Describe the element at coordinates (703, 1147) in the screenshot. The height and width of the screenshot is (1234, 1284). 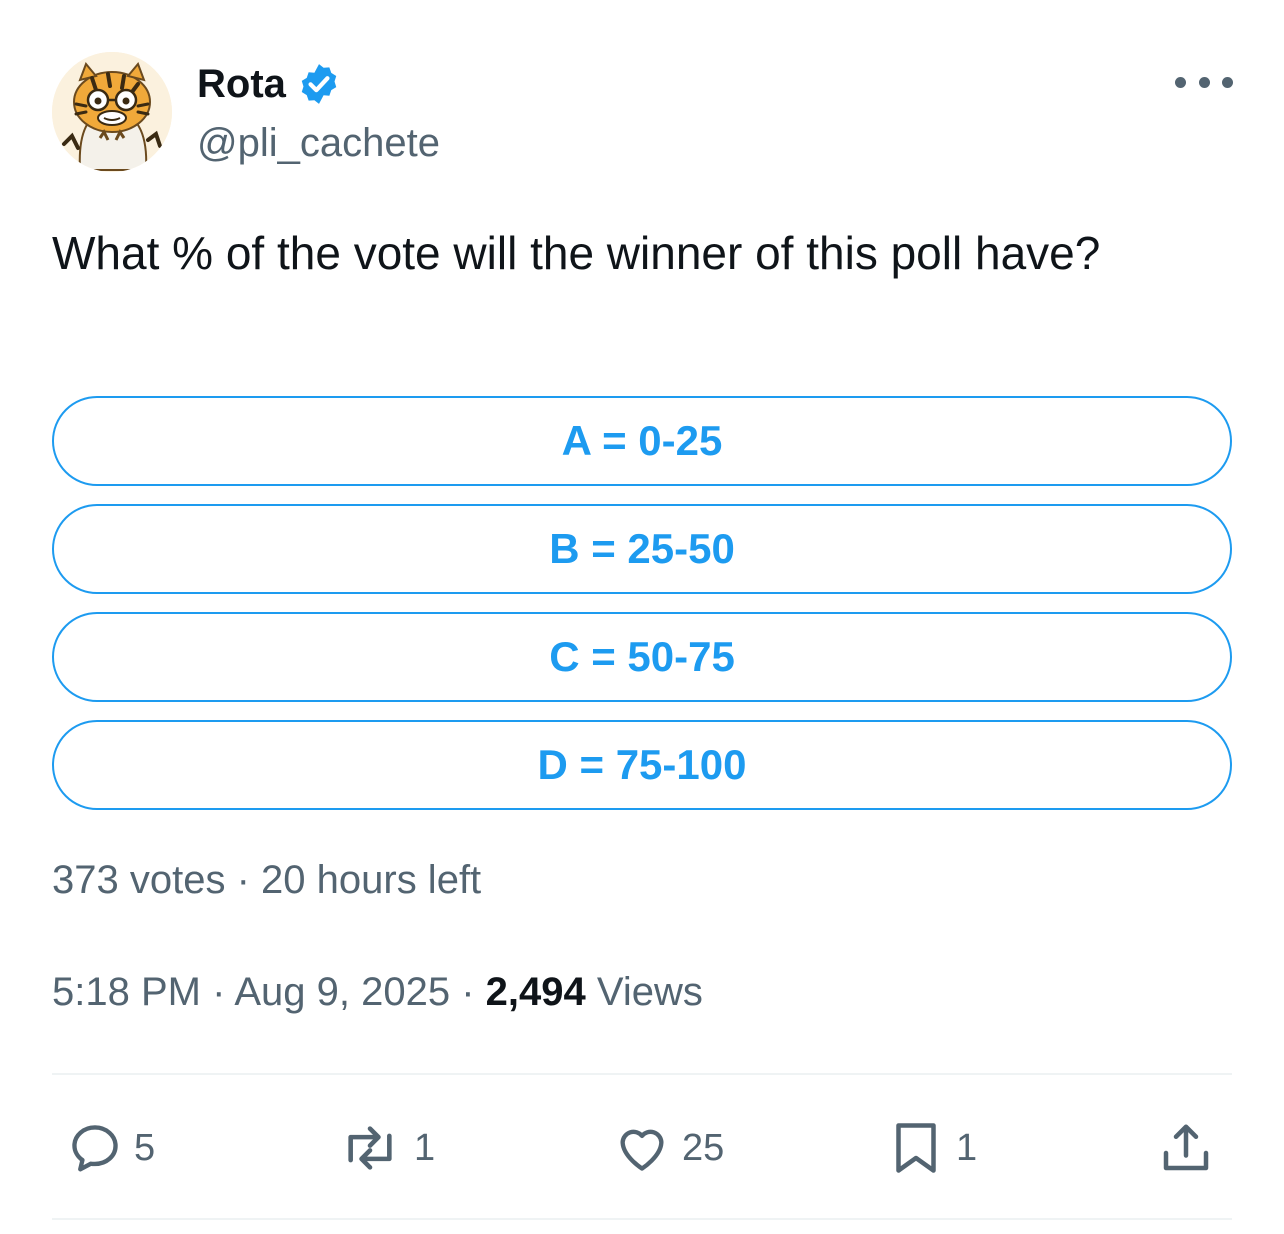
I see `like-count: 25` at that location.